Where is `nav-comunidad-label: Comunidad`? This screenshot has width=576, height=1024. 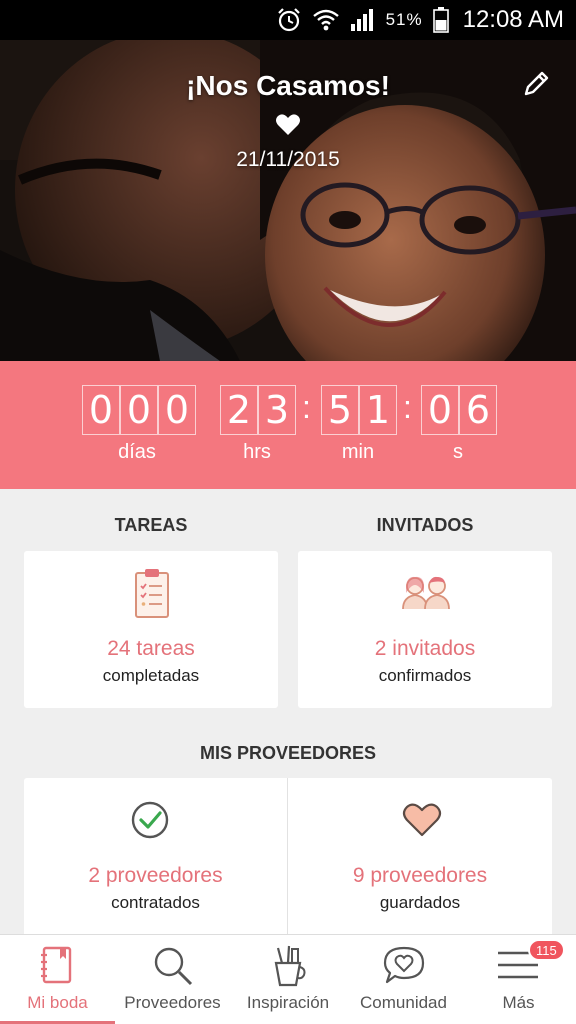
nav-comunidad-label: Comunidad is located at coordinates (403, 1002).